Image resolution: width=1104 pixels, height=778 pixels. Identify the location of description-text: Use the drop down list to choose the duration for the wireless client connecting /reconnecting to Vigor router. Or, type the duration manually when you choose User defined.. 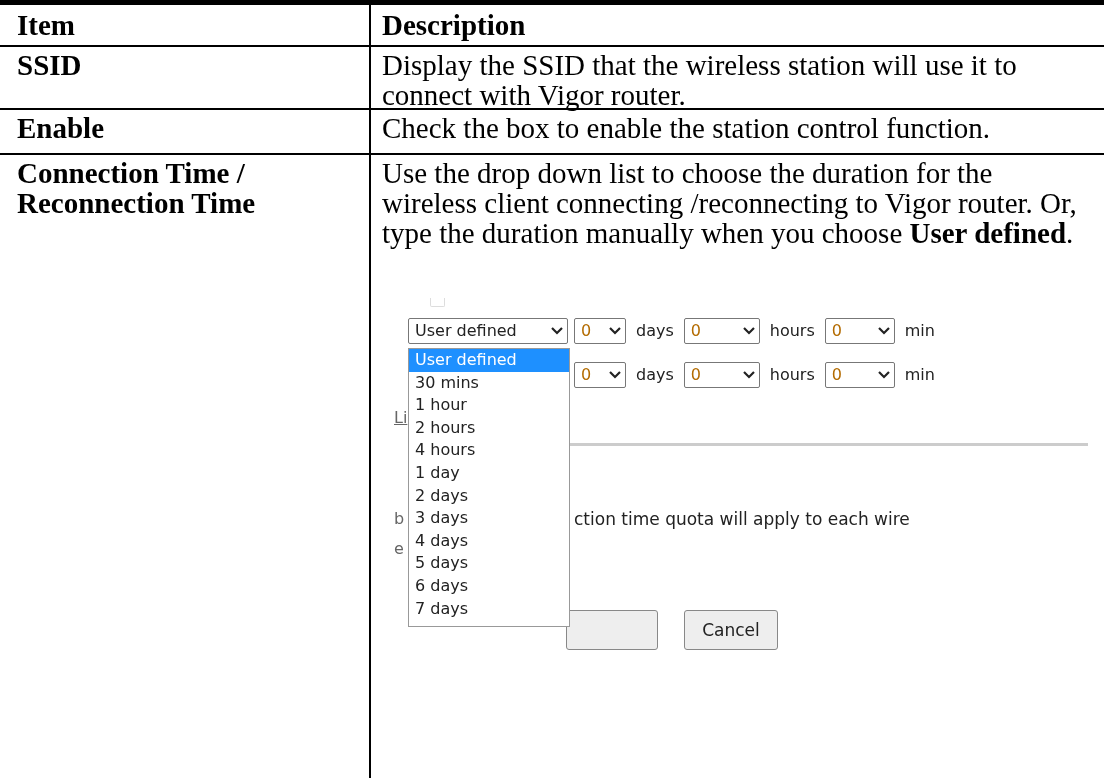
(730, 203).